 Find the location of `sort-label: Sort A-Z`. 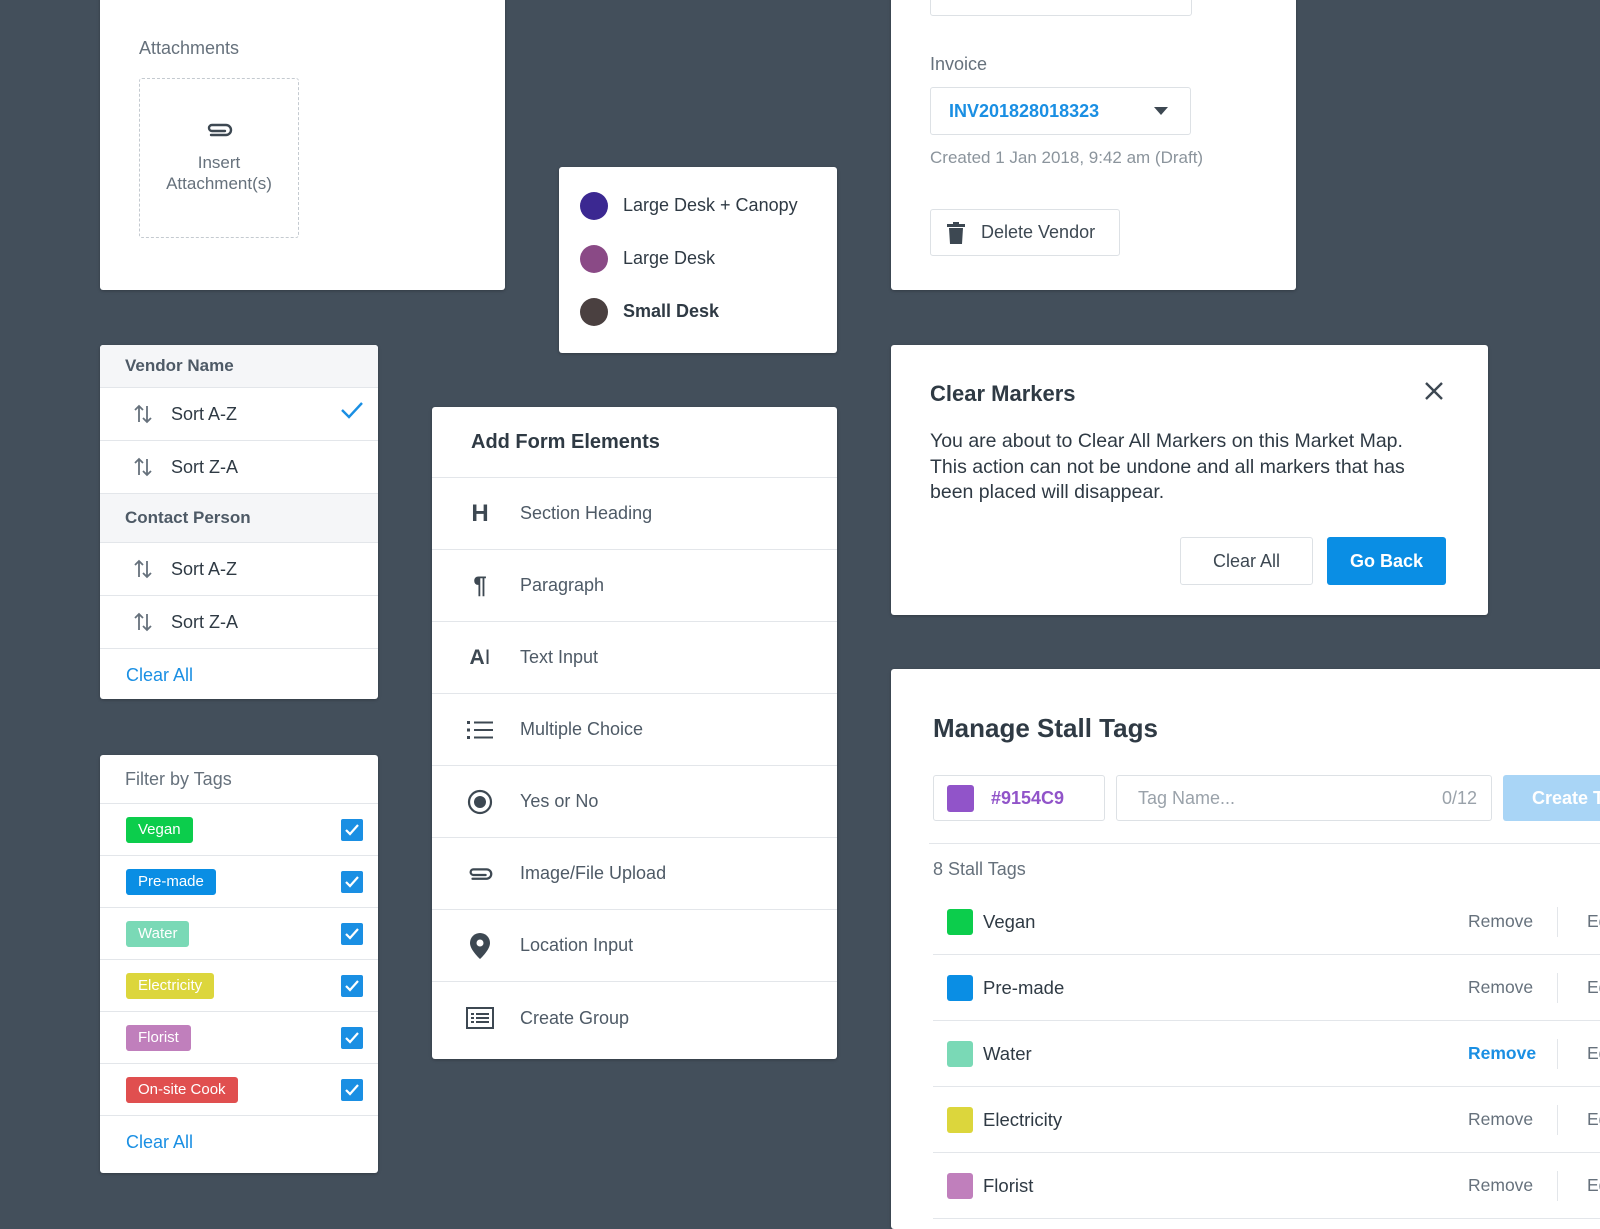

sort-label: Sort A-Z is located at coordinates (204, 413).